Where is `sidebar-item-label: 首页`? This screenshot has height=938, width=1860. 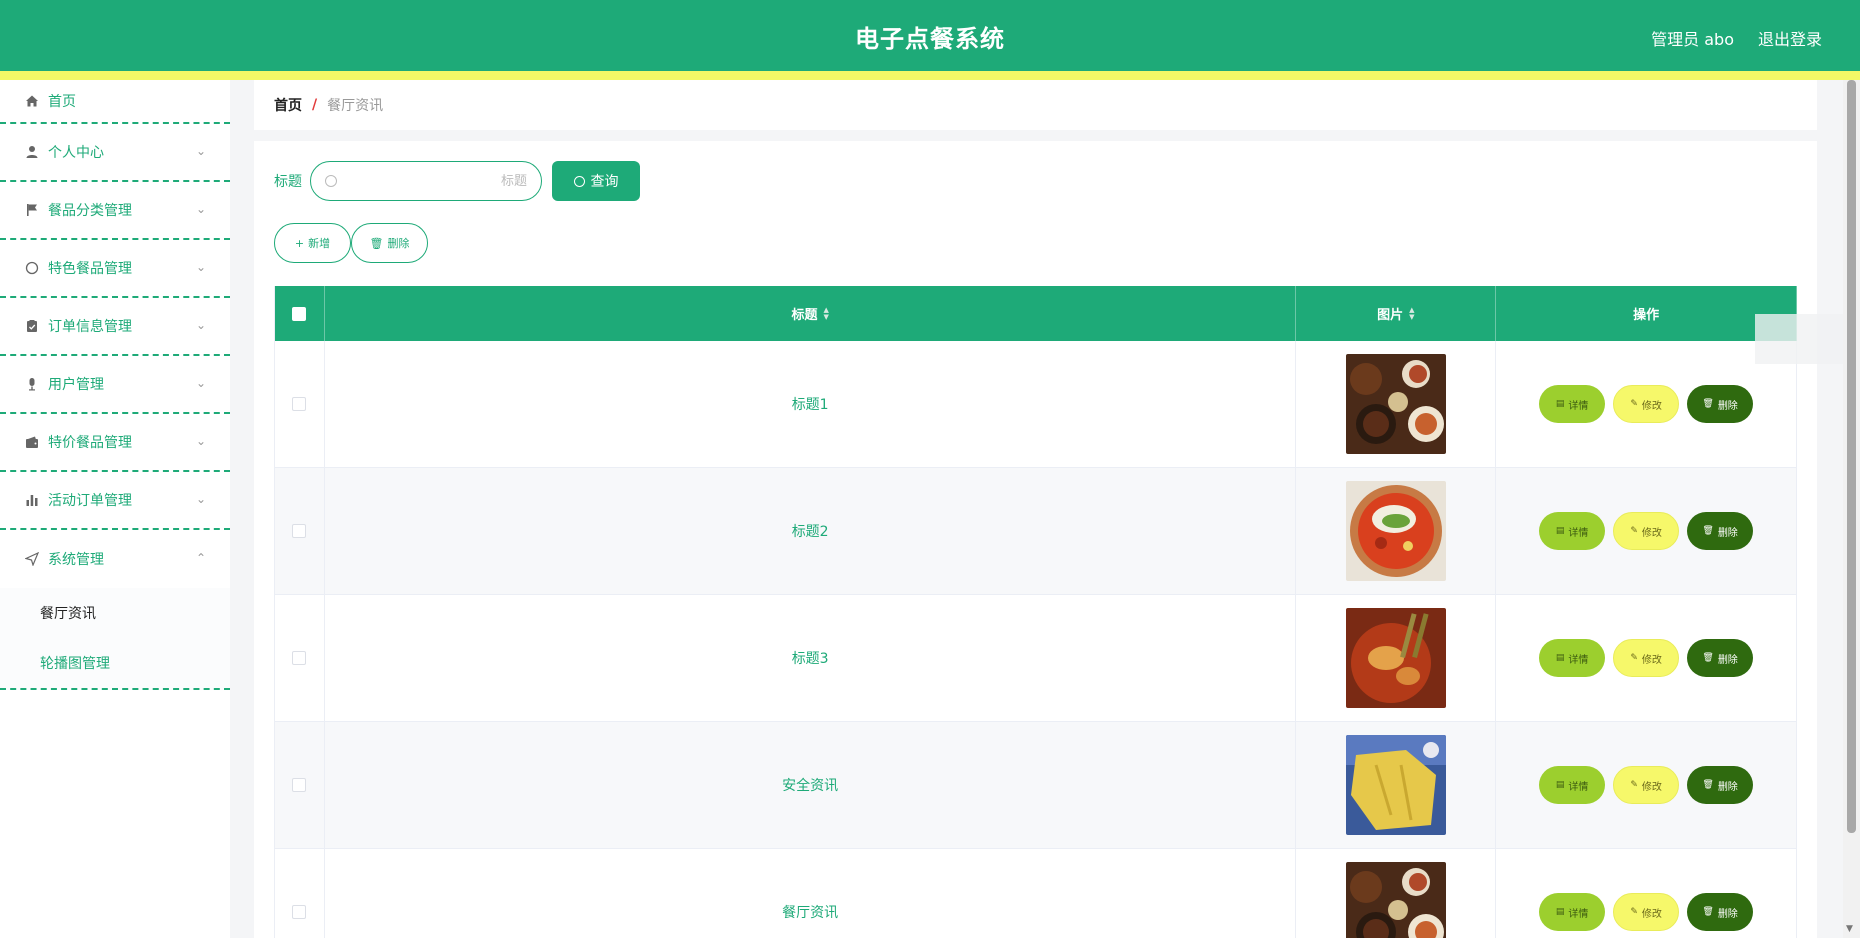 sidebar-item-label: 首页 is located at coordinates (62, 102).